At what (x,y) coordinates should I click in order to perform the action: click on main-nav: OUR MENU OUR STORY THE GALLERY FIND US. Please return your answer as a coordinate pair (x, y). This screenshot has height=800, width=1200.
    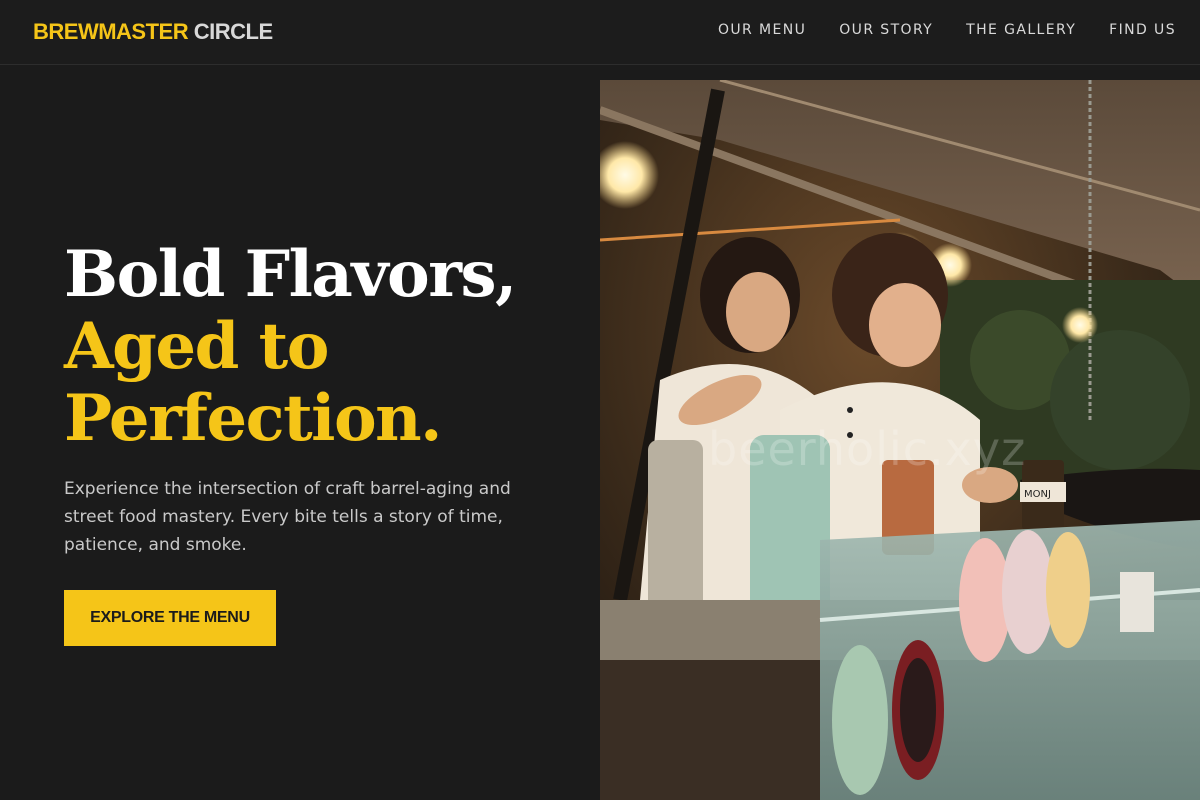
    Looking at the image, I should click on (947, 30).